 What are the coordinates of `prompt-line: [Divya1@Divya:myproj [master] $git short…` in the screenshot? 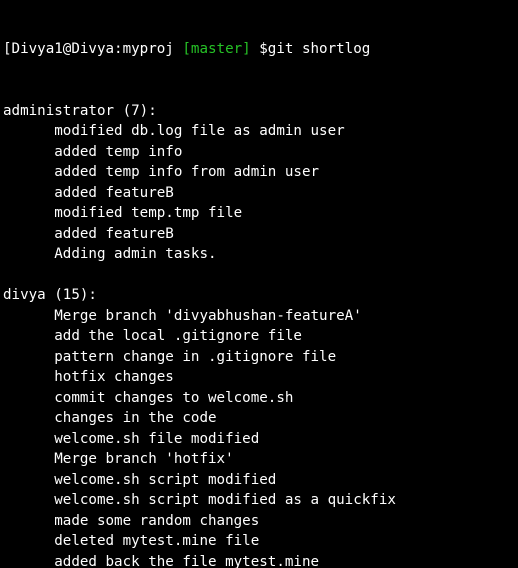 It's located at (260, 49).